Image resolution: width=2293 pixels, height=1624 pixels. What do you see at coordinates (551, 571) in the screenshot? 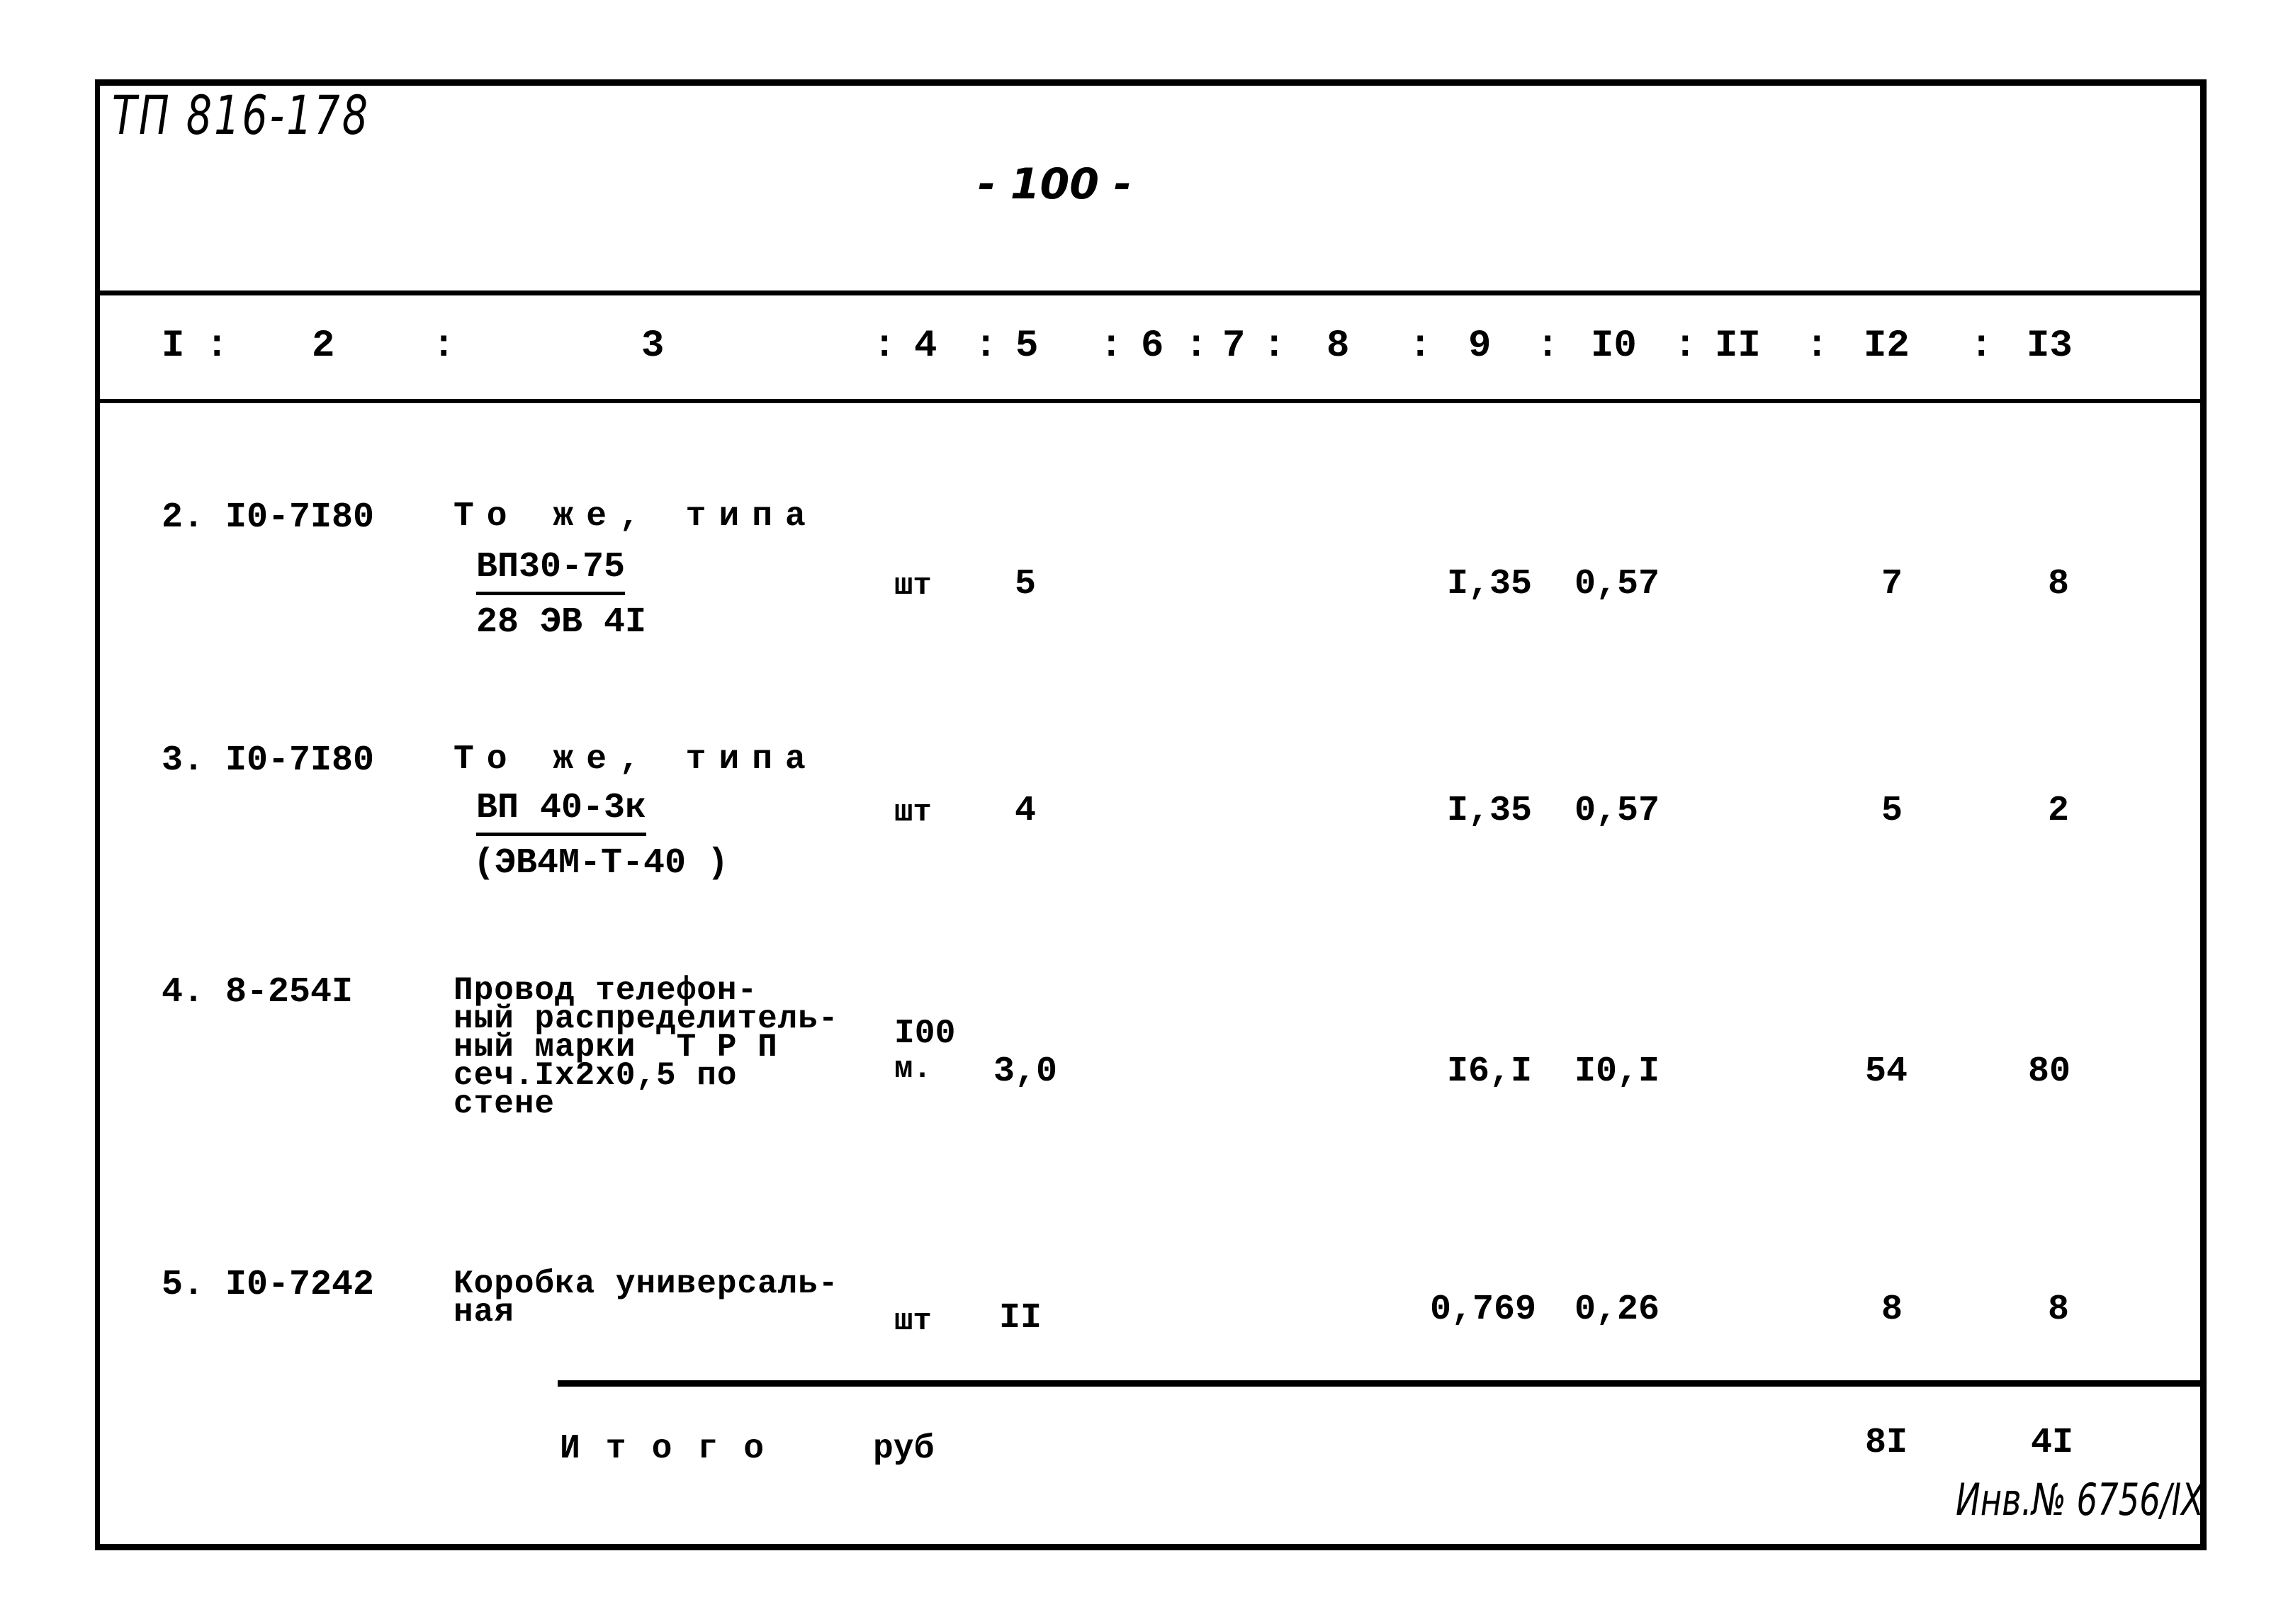
I see `item-type: ВП30-75` at bounding box center [551, 571].